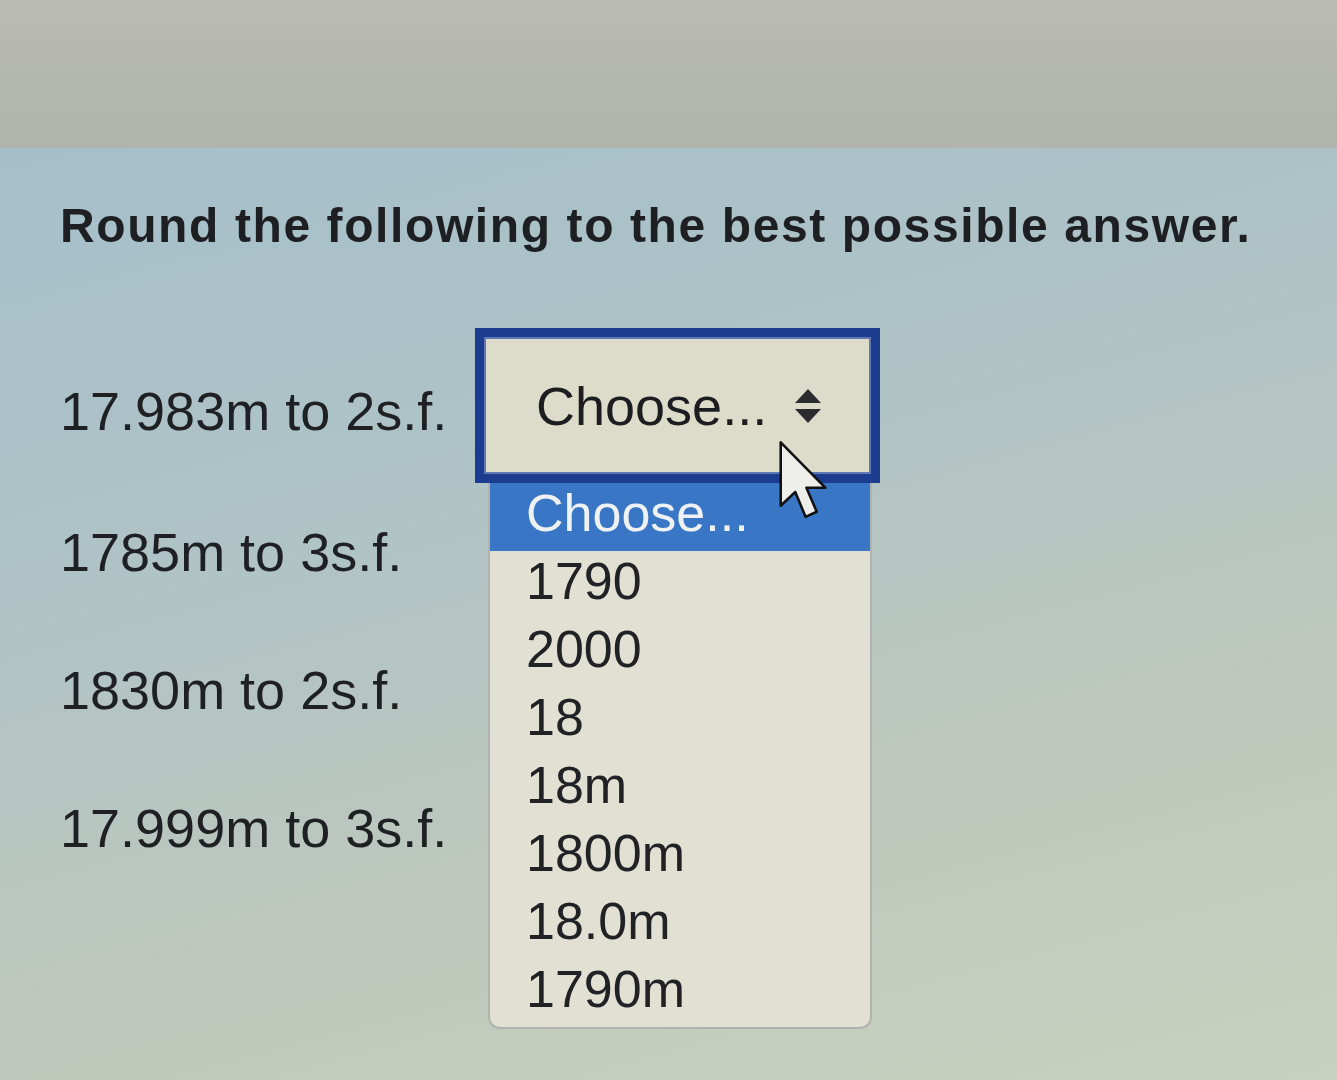  What do you see at coordinates (680, 789) in the screenshot?
I see `dropdown-option: 18m` at bounding box center [680, 789].